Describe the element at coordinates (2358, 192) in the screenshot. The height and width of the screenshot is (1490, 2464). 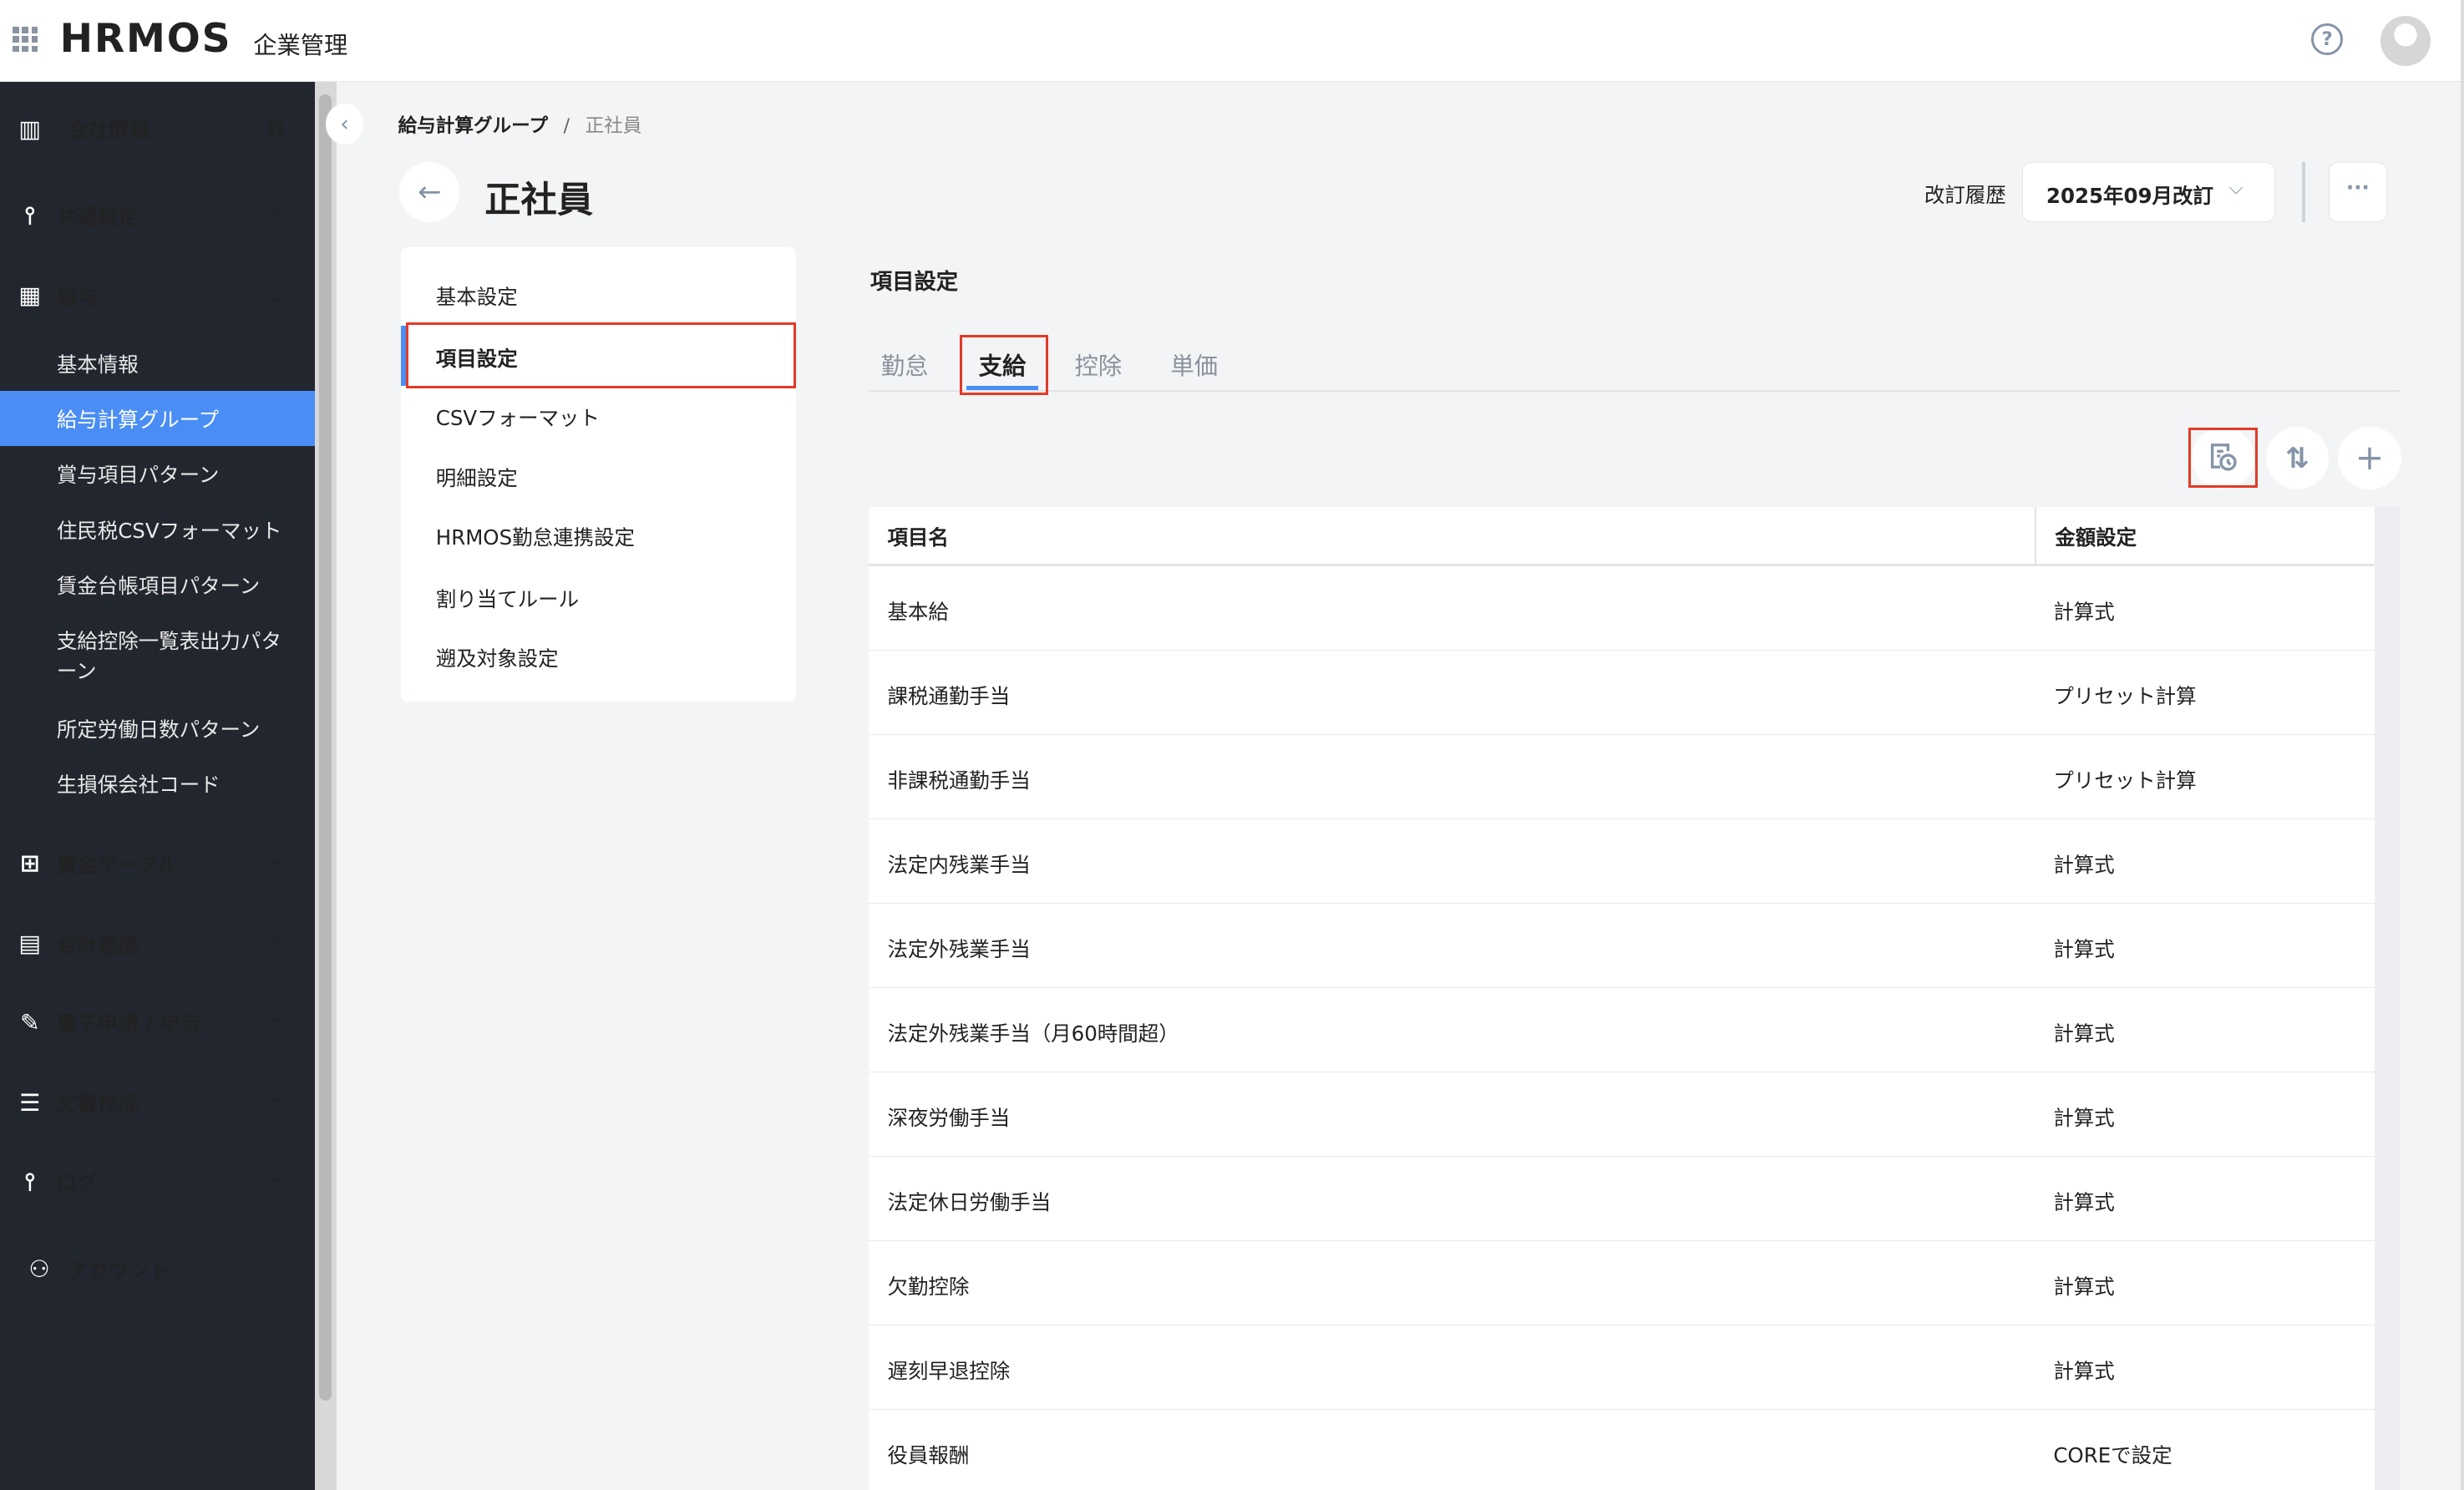
I see `more-options-button: ···` at that location.